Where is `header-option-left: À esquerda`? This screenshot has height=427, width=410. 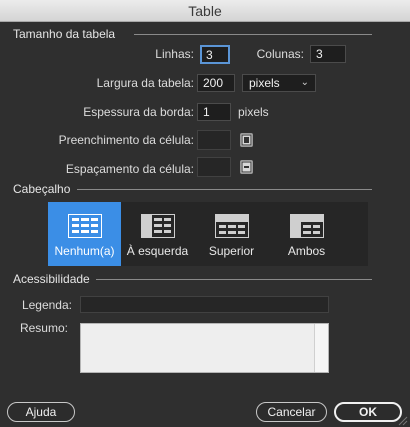 header-option-left: À esquerda is located at coordinates (157, 234).